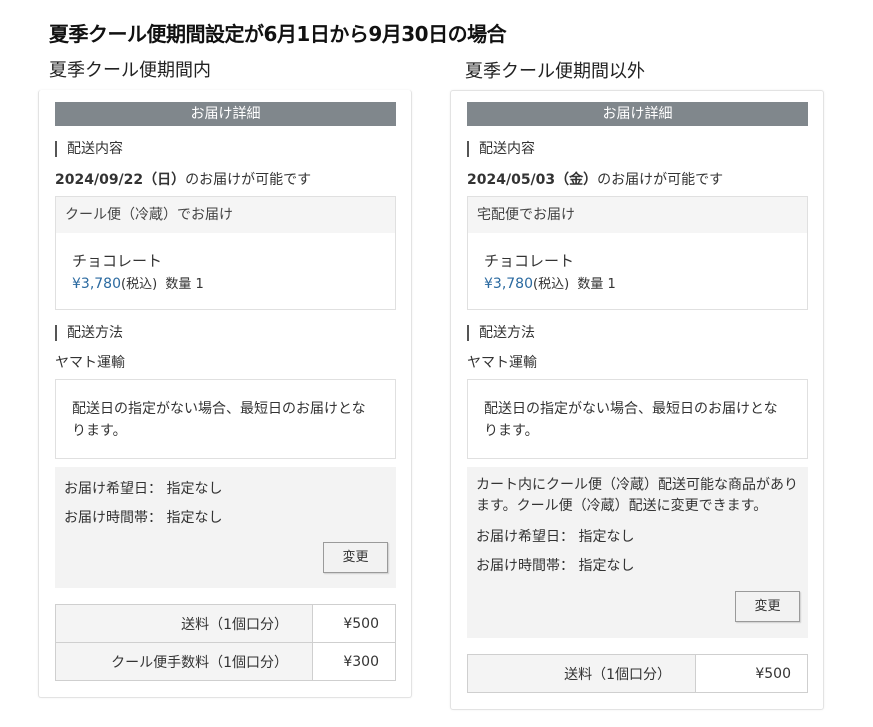 This screenshot has width=873, height=727. Describe the element at coordinates (120, 180) in the screenshot. I see `delivery-date: 2024/09/22（日）` at that location.